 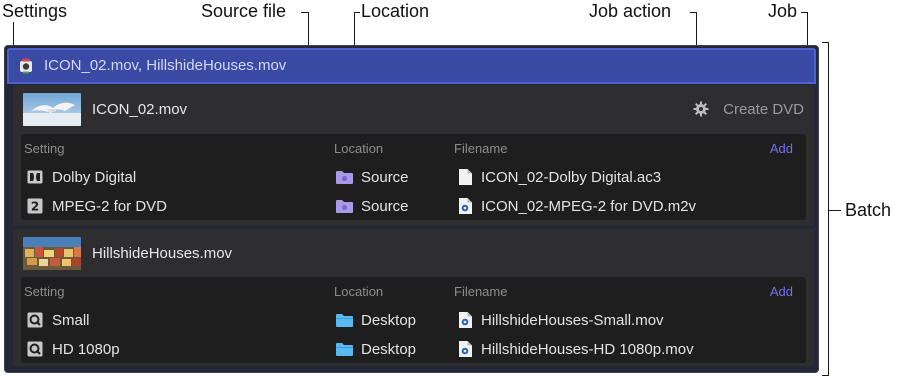 What do you see at coordinates (465, 177) in the screenshot?
I see `document-icon` at bounding box center [465, 177].